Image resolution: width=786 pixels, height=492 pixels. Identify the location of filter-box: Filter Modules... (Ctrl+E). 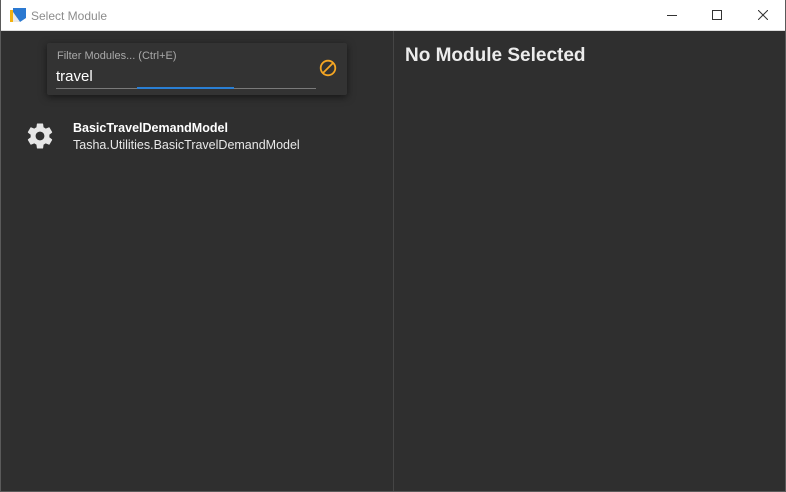
(197, 69).